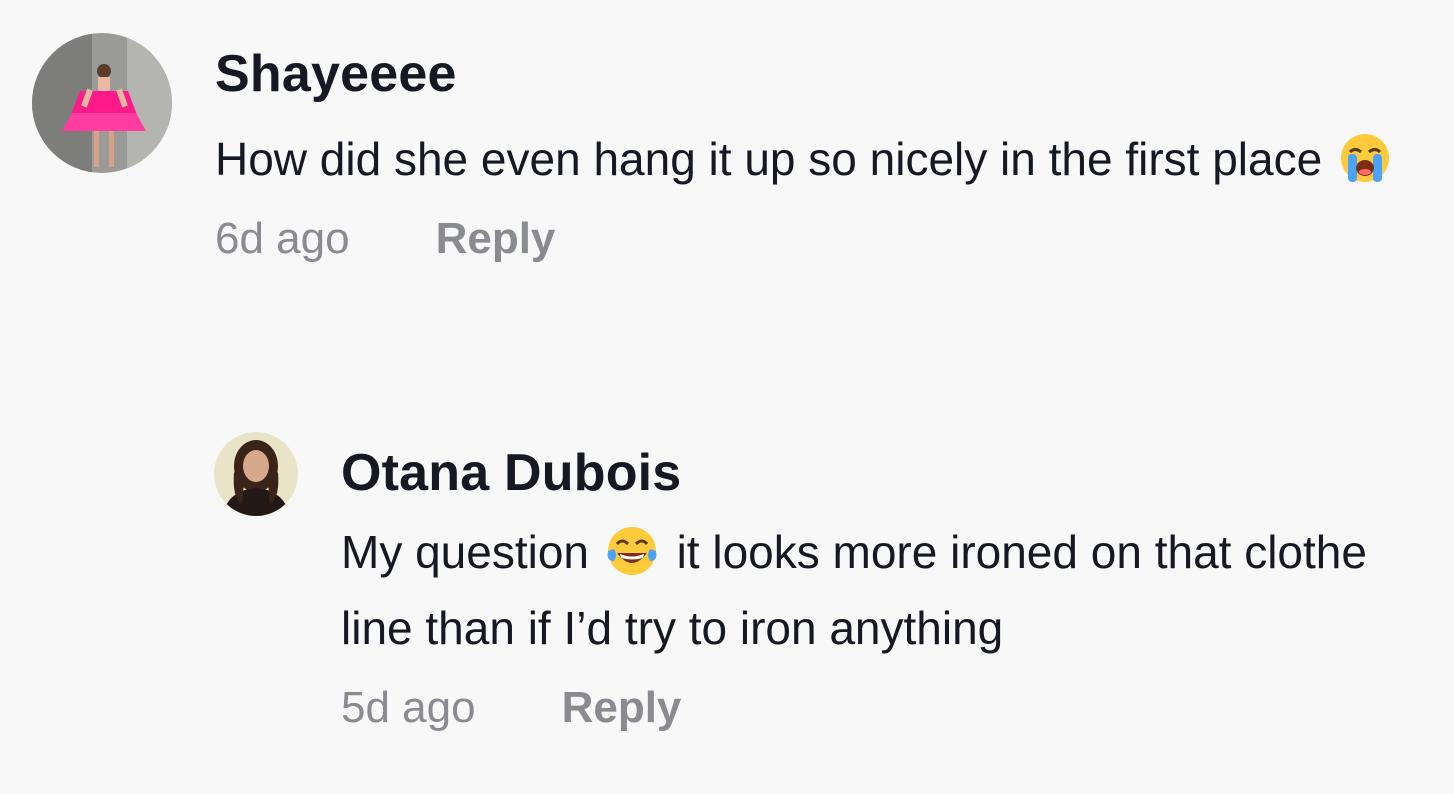  I want to click on comment-timestamp: 5d ago, so click(408, 707).